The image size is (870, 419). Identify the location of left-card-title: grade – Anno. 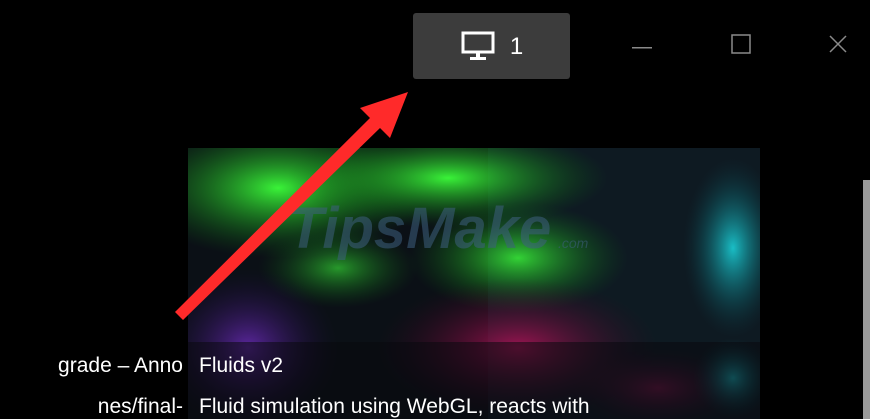
(91, 366).